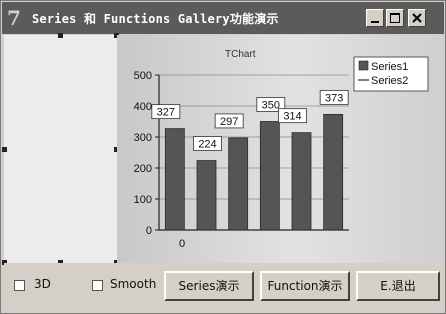  I want to click on checkbox-3d-label: 3D, so click(42, 284).